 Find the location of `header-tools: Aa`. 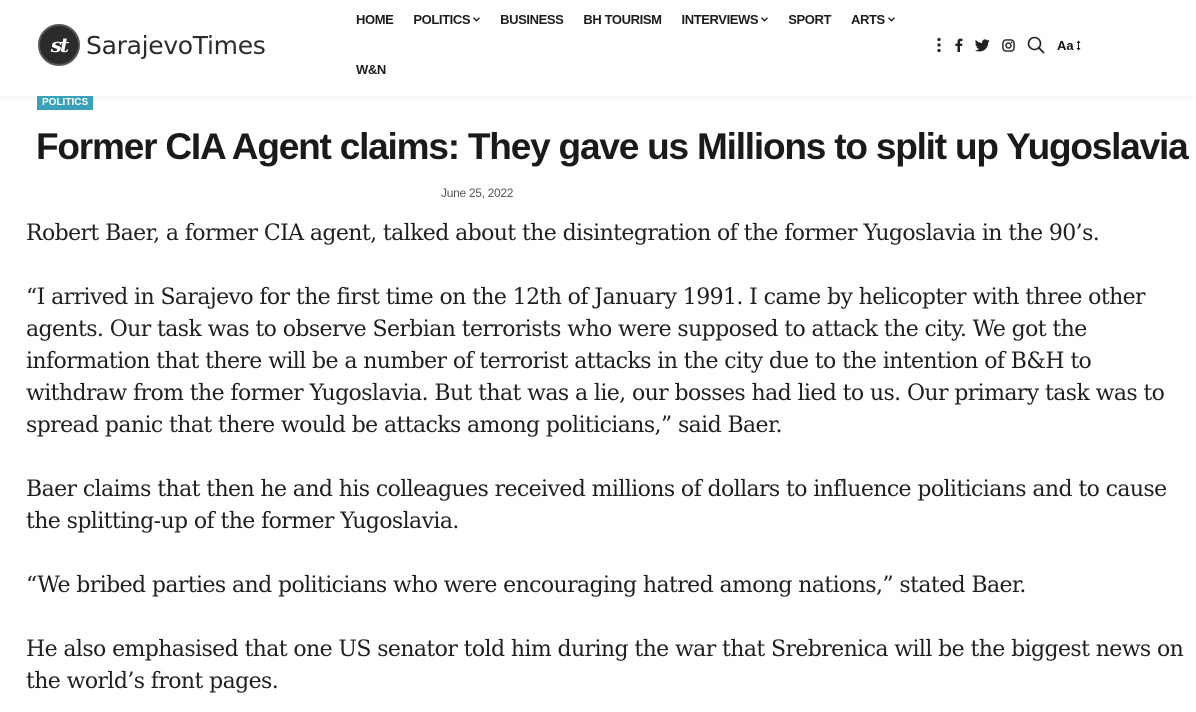

header-tools: Aa is located at coordinates (1008, 45).